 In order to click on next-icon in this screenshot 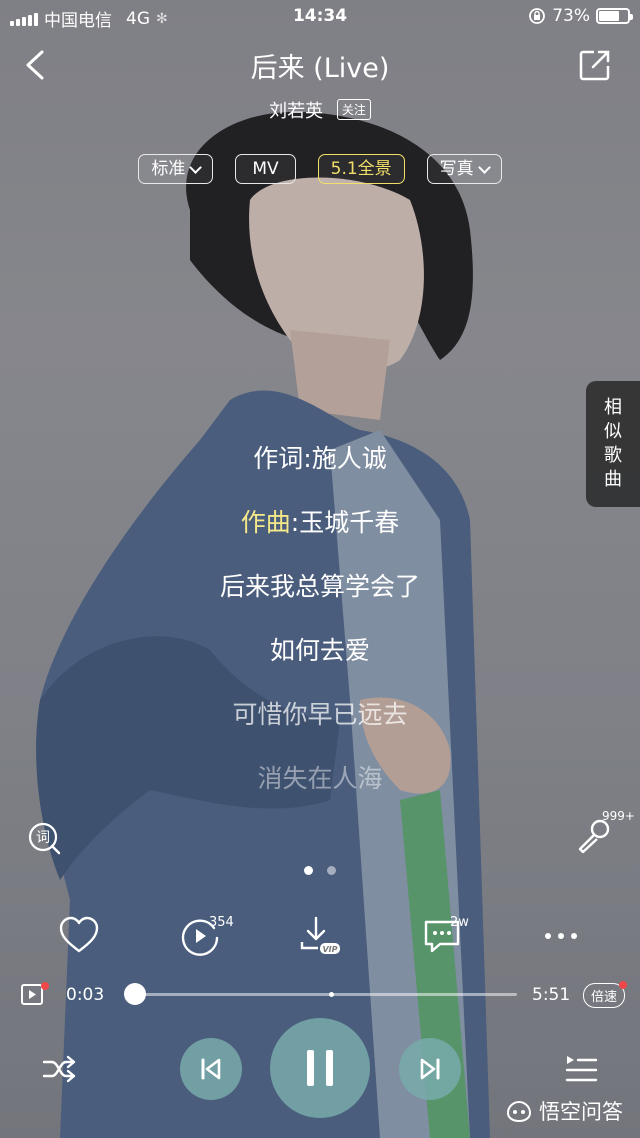, I will do `click(430, 1069)`.